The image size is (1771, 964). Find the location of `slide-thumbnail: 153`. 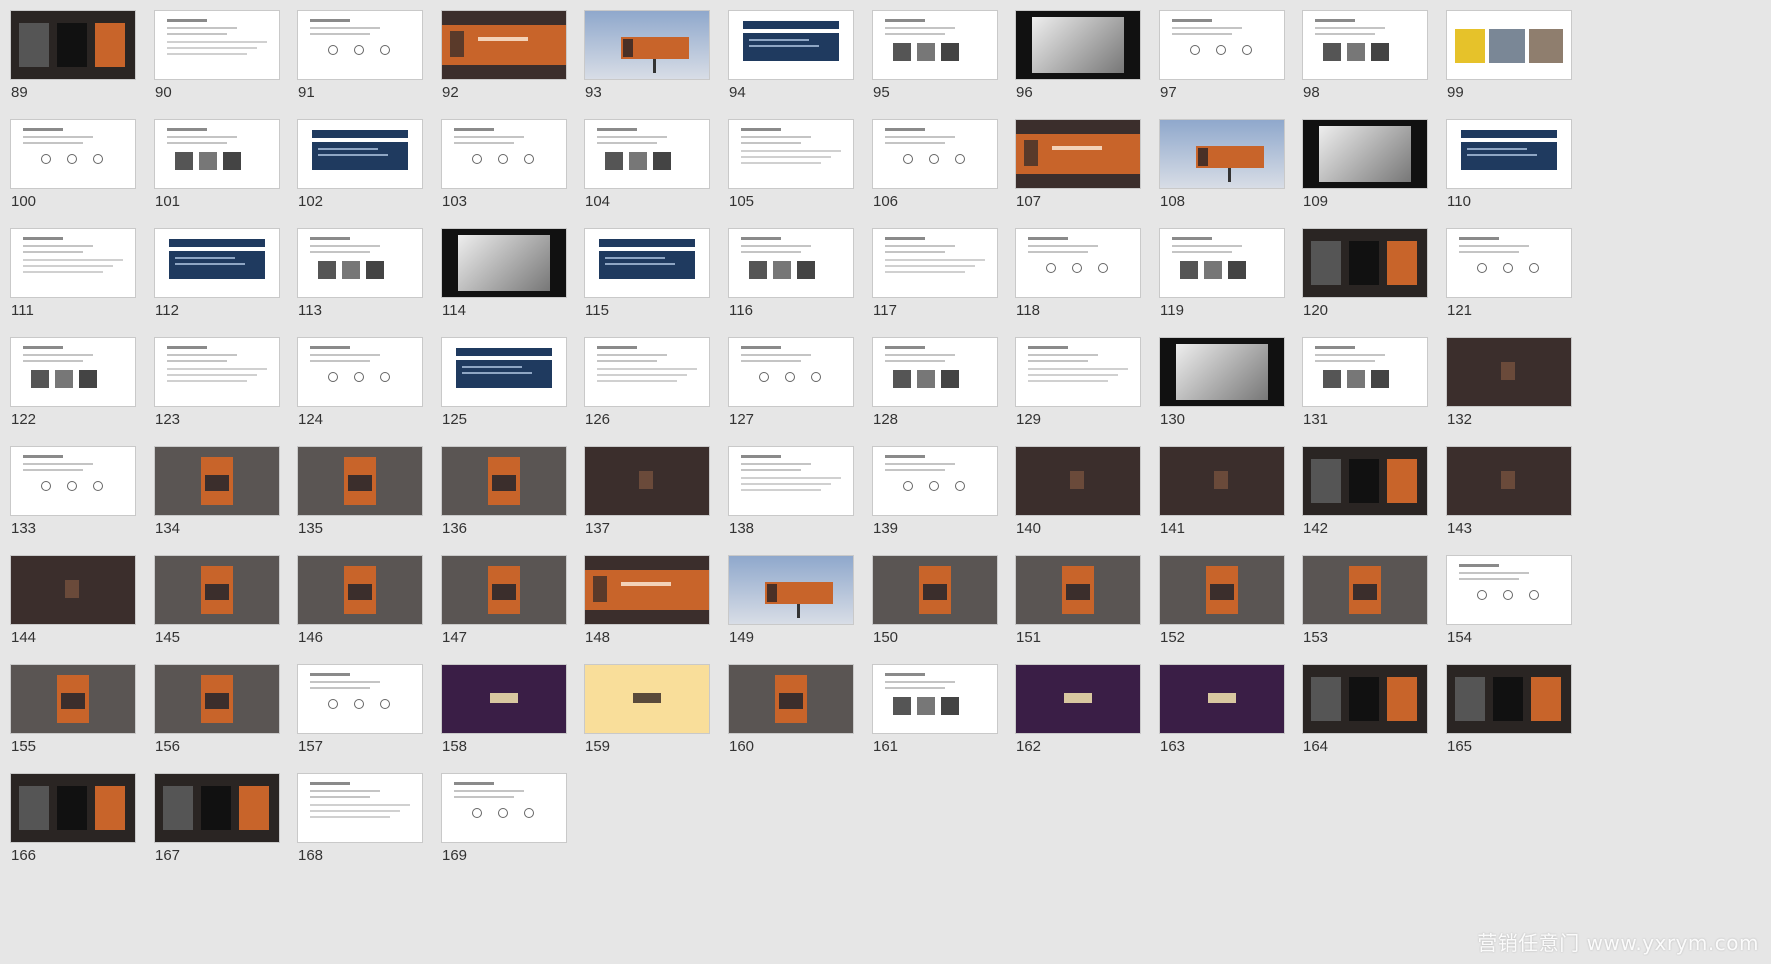

slide-thumbnail: 153 is located at coordinates (1365, 603).